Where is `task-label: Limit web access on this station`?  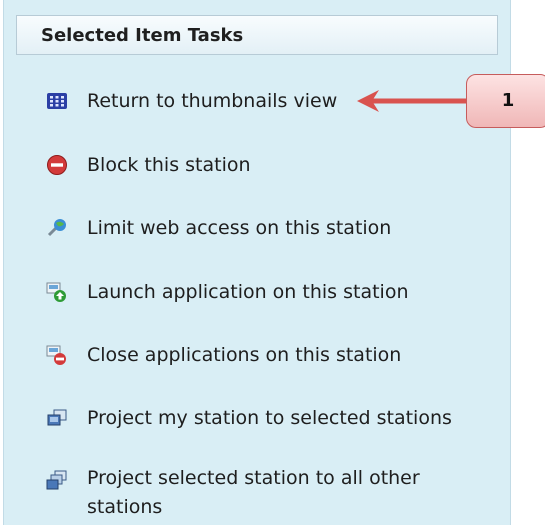
task-label: Limit web access on this station is located at coordinates (239, 228).